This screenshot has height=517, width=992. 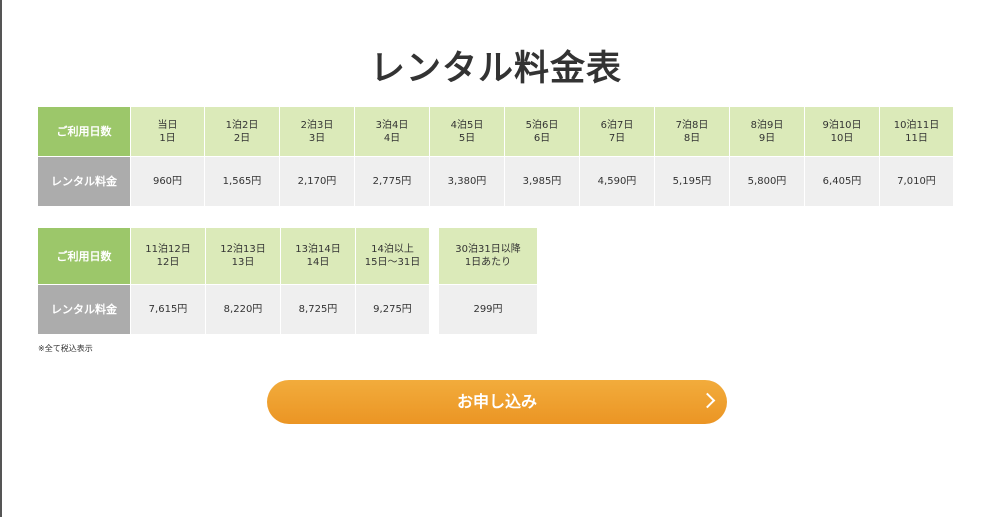 What do you see at coordinates (318, 249) in the screenshot?
I see `days-nights-label: 13泊14日` at bounding box center [318, 249].